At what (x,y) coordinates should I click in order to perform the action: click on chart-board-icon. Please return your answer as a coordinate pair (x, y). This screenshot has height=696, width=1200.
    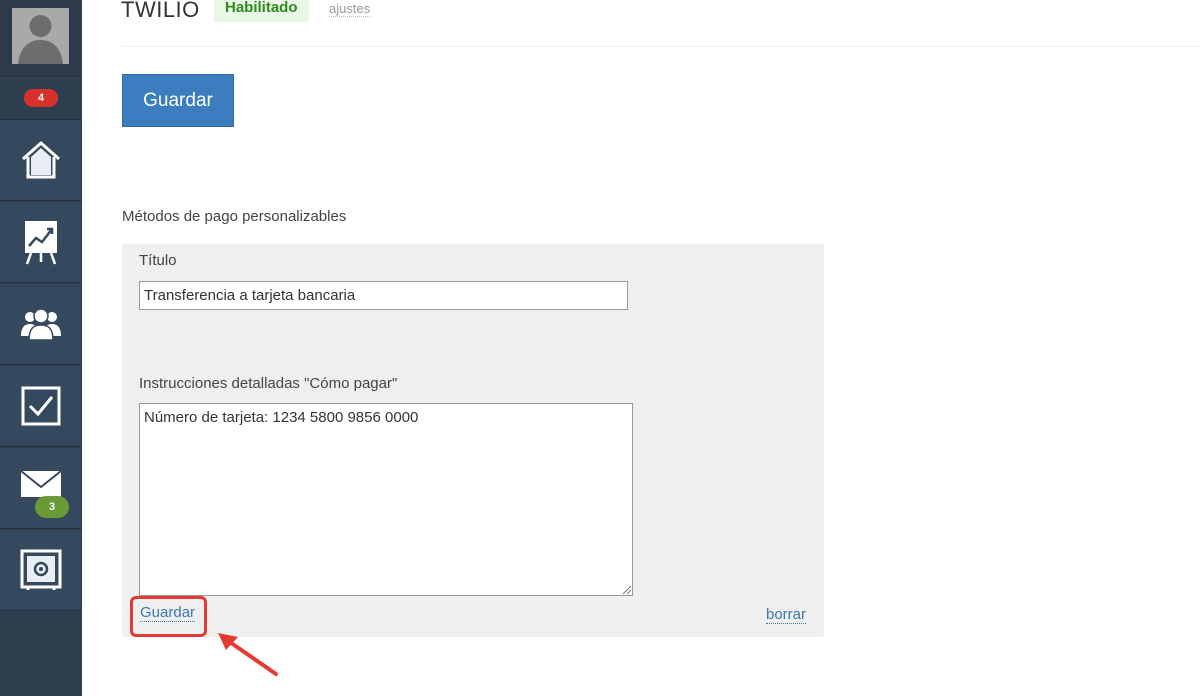
    Looking at the image, I should click on (40, 243).